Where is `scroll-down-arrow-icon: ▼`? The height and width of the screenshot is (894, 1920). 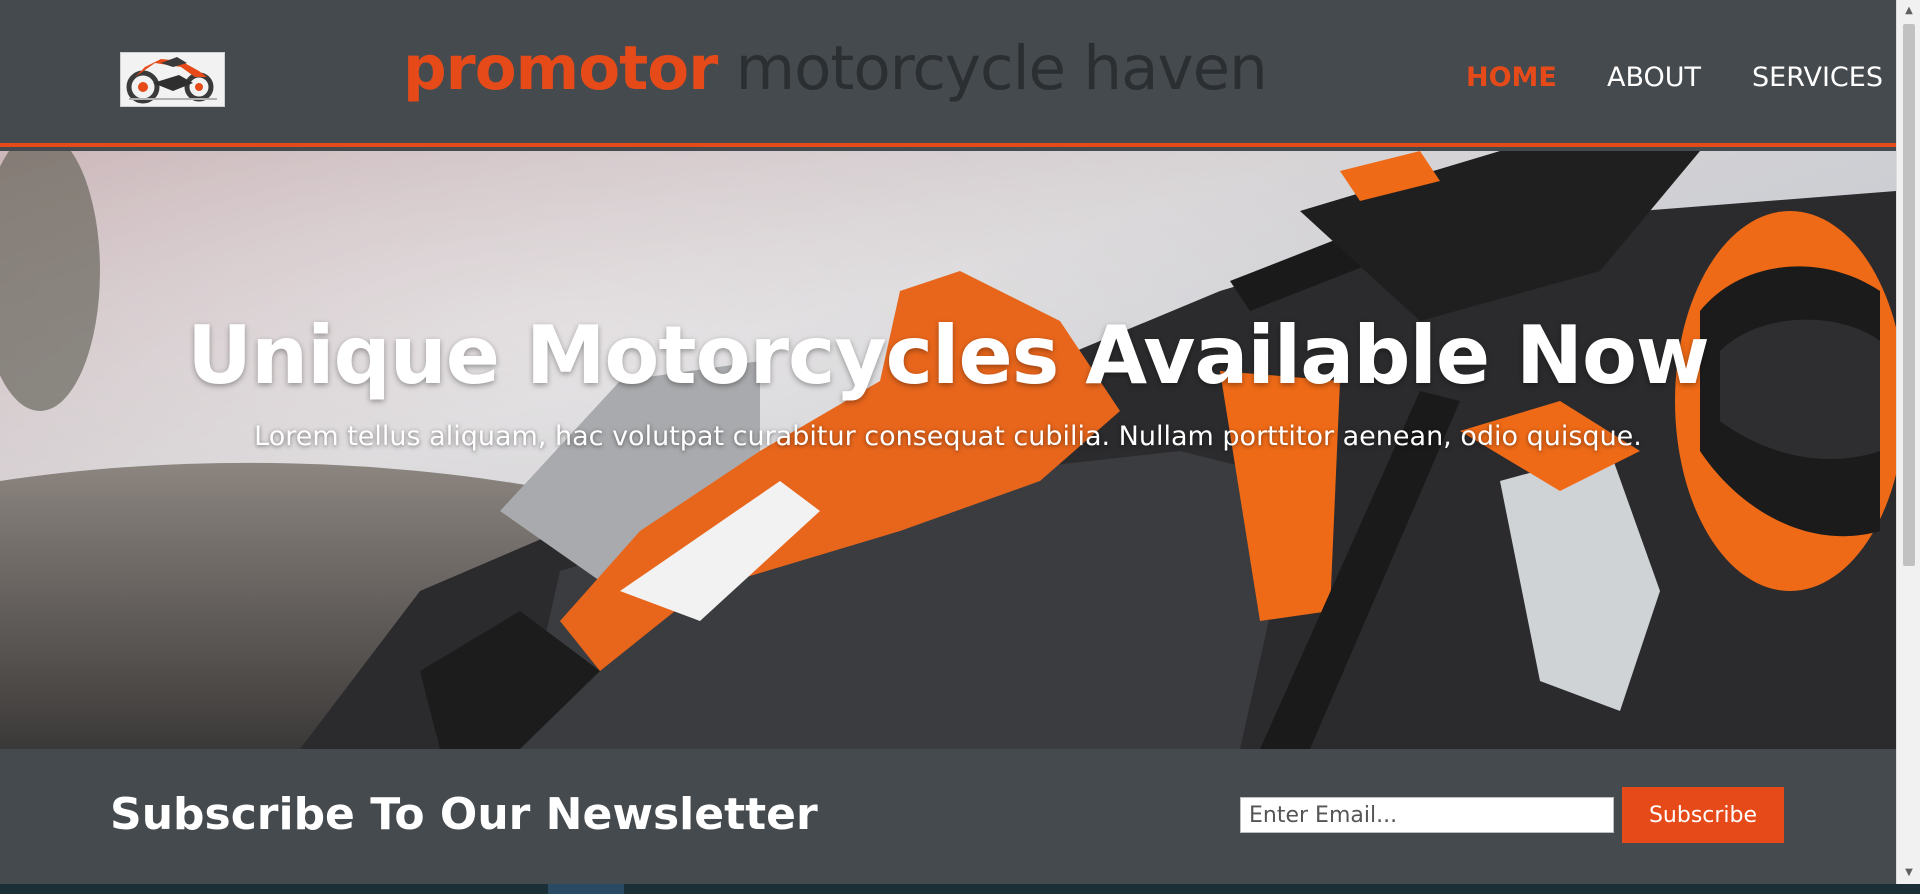 scroll-down-arrow-icon: ▼ is located at coordinates (1908, 873).